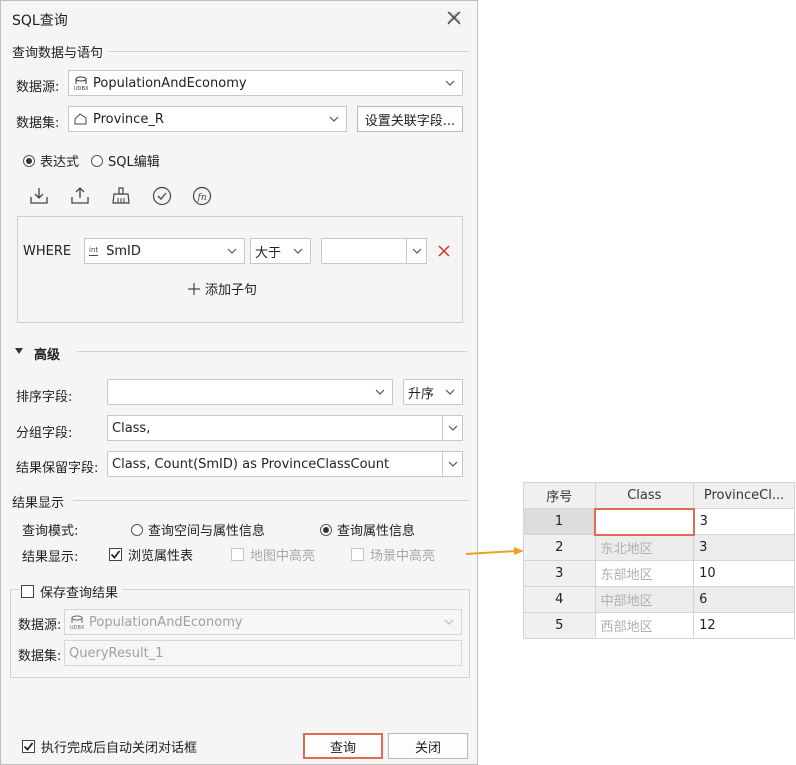 The image size is (796, 765). Describe the element at coordinates (559, 495) in the screenshot. I see `column-header: 序号` at that location.